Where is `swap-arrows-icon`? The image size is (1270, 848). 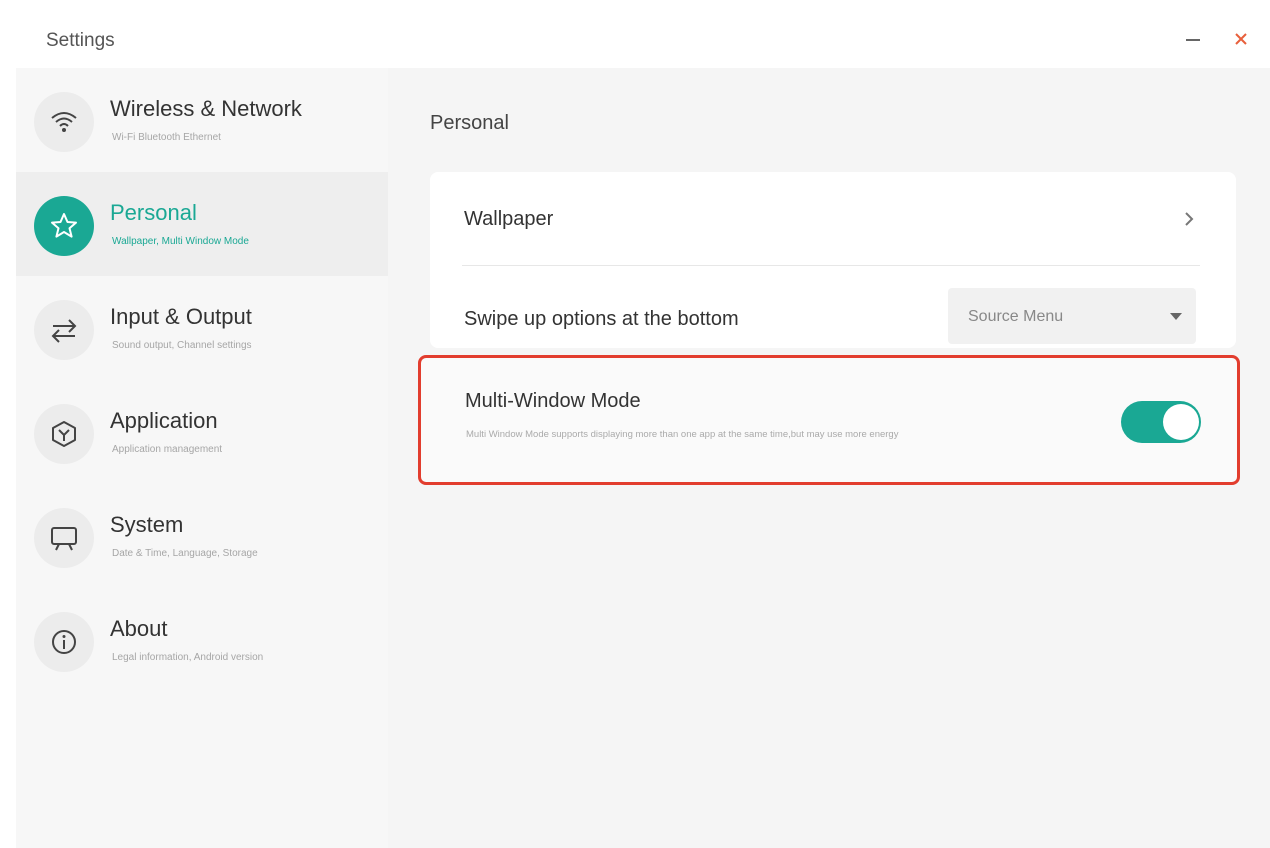 swap-arrows-icon is located at coordinates (64, 330).